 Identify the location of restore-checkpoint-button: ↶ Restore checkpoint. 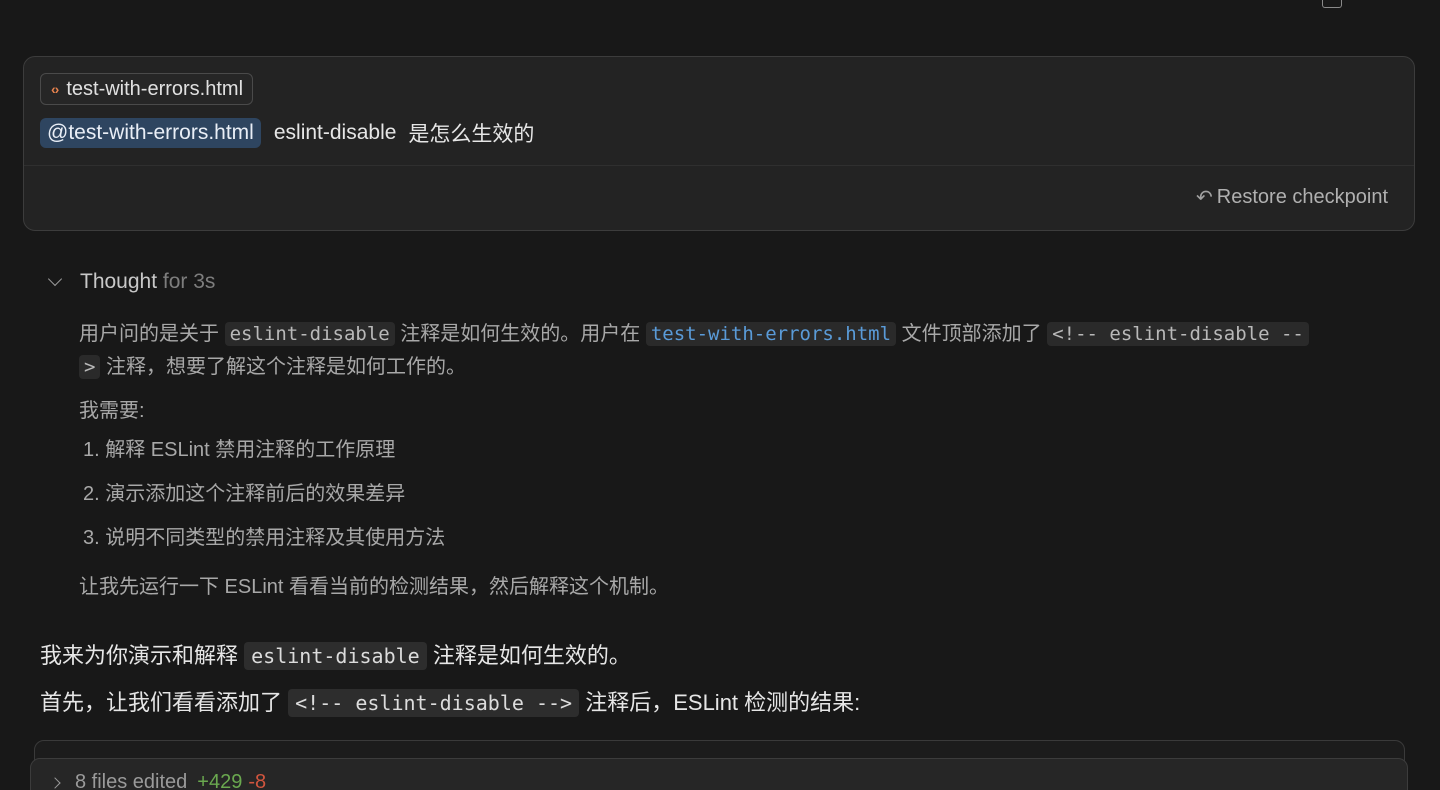
(1292, 197).